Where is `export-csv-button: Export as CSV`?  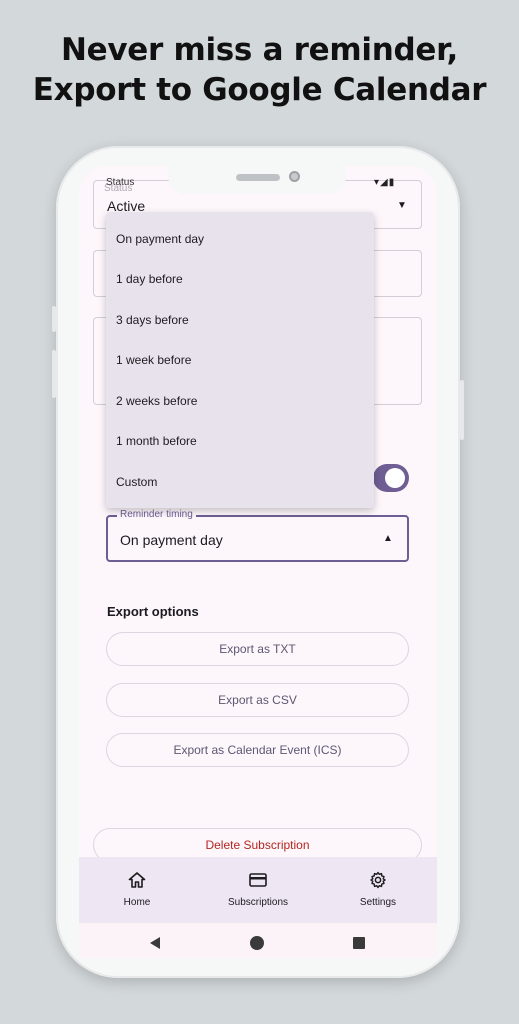
export-csv-button: Export as CSV is located at coordinates (257, 700).